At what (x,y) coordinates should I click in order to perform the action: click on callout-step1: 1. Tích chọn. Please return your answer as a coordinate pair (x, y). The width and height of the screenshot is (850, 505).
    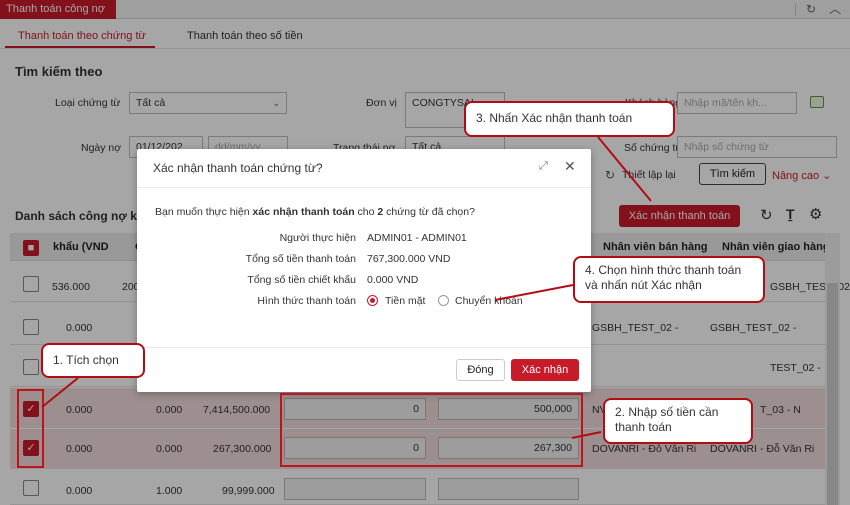
    Looking at the image, I should click on (93, 360).